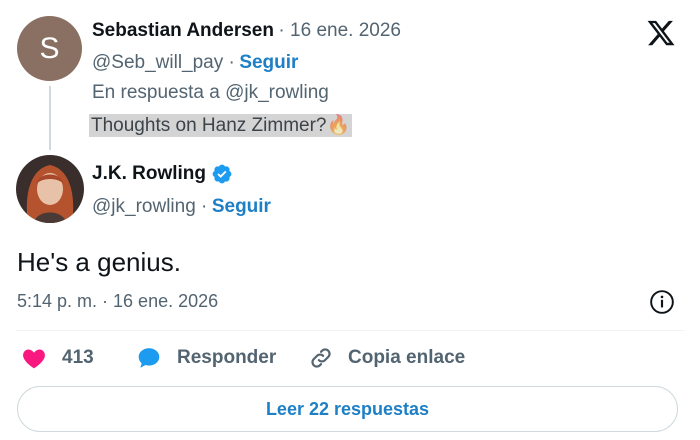  What do you see at coordinates (57, 358) in the screenshot?
I see `like-button: 413` at bounding box center [57, 358].